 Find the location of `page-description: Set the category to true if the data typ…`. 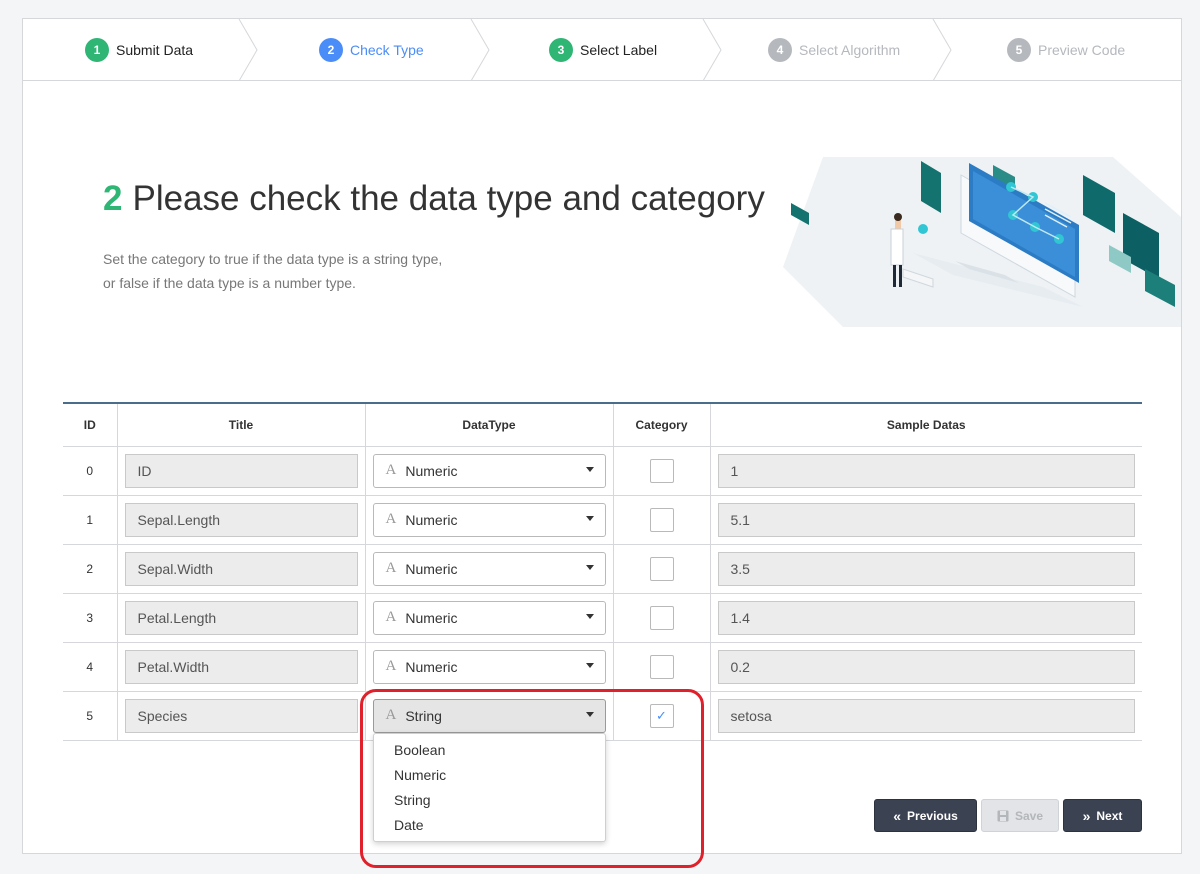

page-description: Set the category to true if the data typ… is located at coordinates (272, 271).